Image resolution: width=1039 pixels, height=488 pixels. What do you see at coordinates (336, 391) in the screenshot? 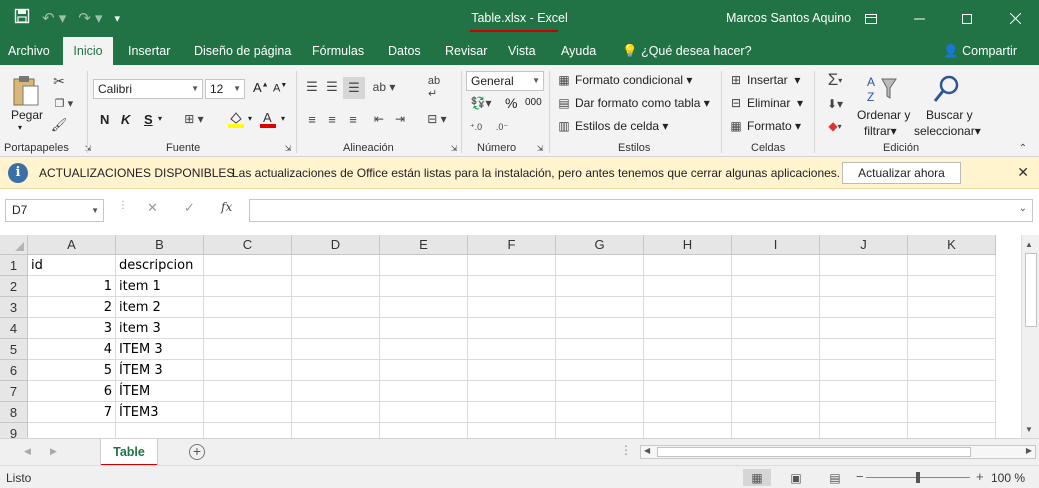
I see `cell-D7` at bounding box center [336, 391].